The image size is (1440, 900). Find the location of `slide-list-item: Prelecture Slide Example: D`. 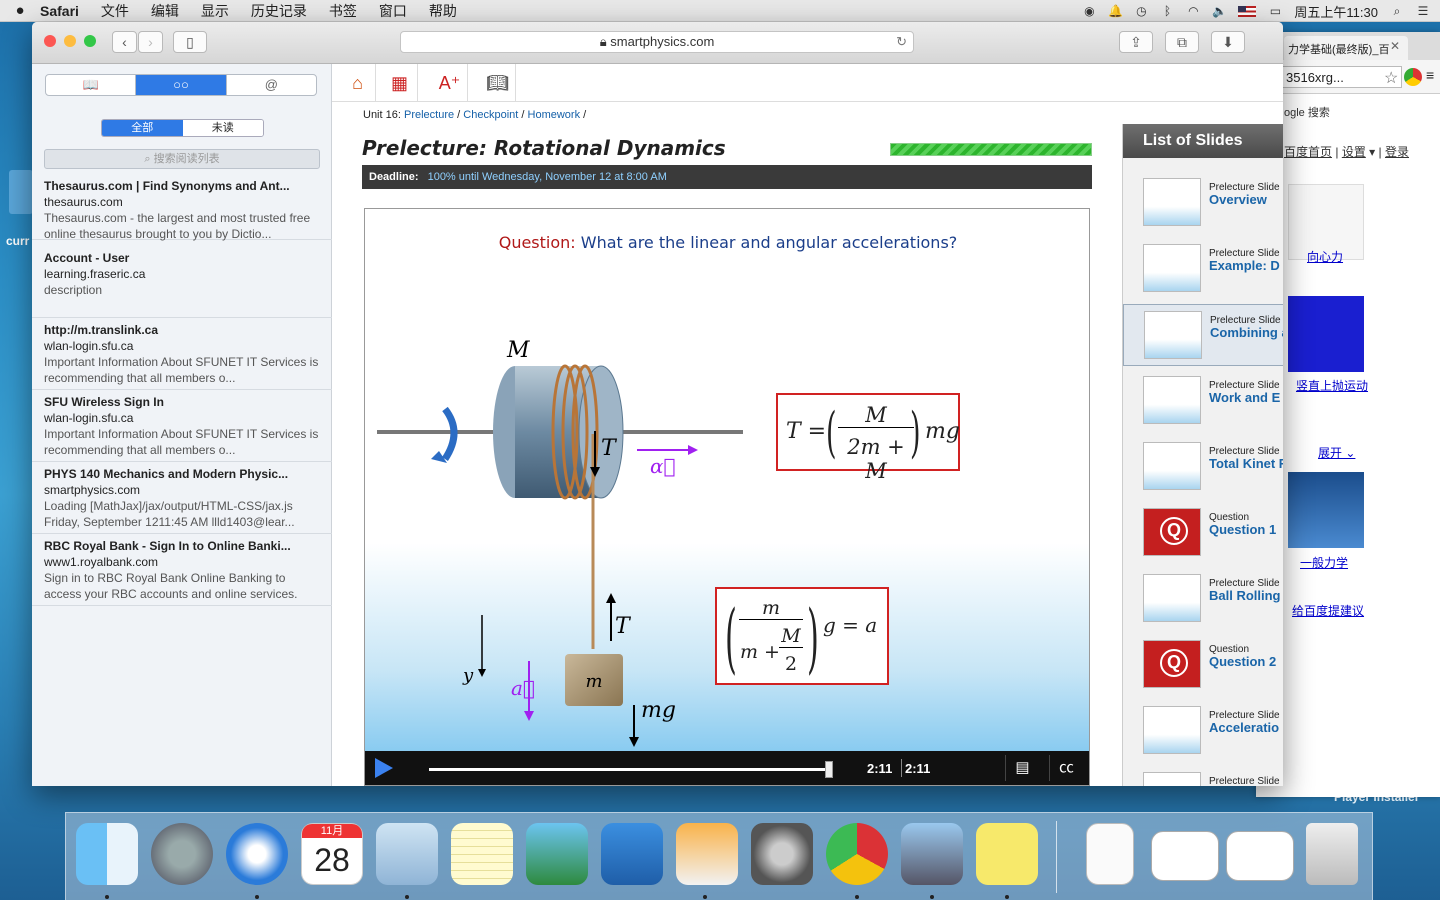

slide-list-item: Prelecture Slide Example: D is located at coordinates (1203, 269).